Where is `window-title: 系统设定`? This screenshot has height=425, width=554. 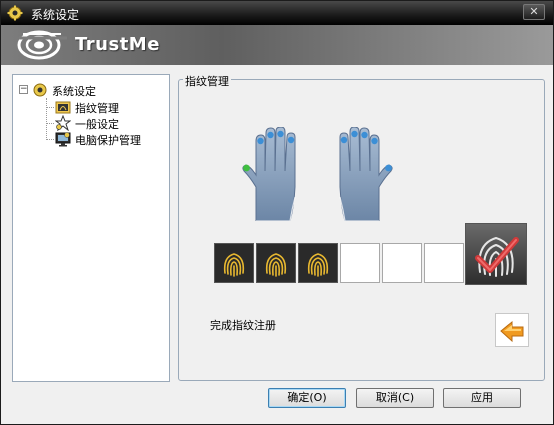
window-title: 系统设定 is located at coordinates (55, 15).